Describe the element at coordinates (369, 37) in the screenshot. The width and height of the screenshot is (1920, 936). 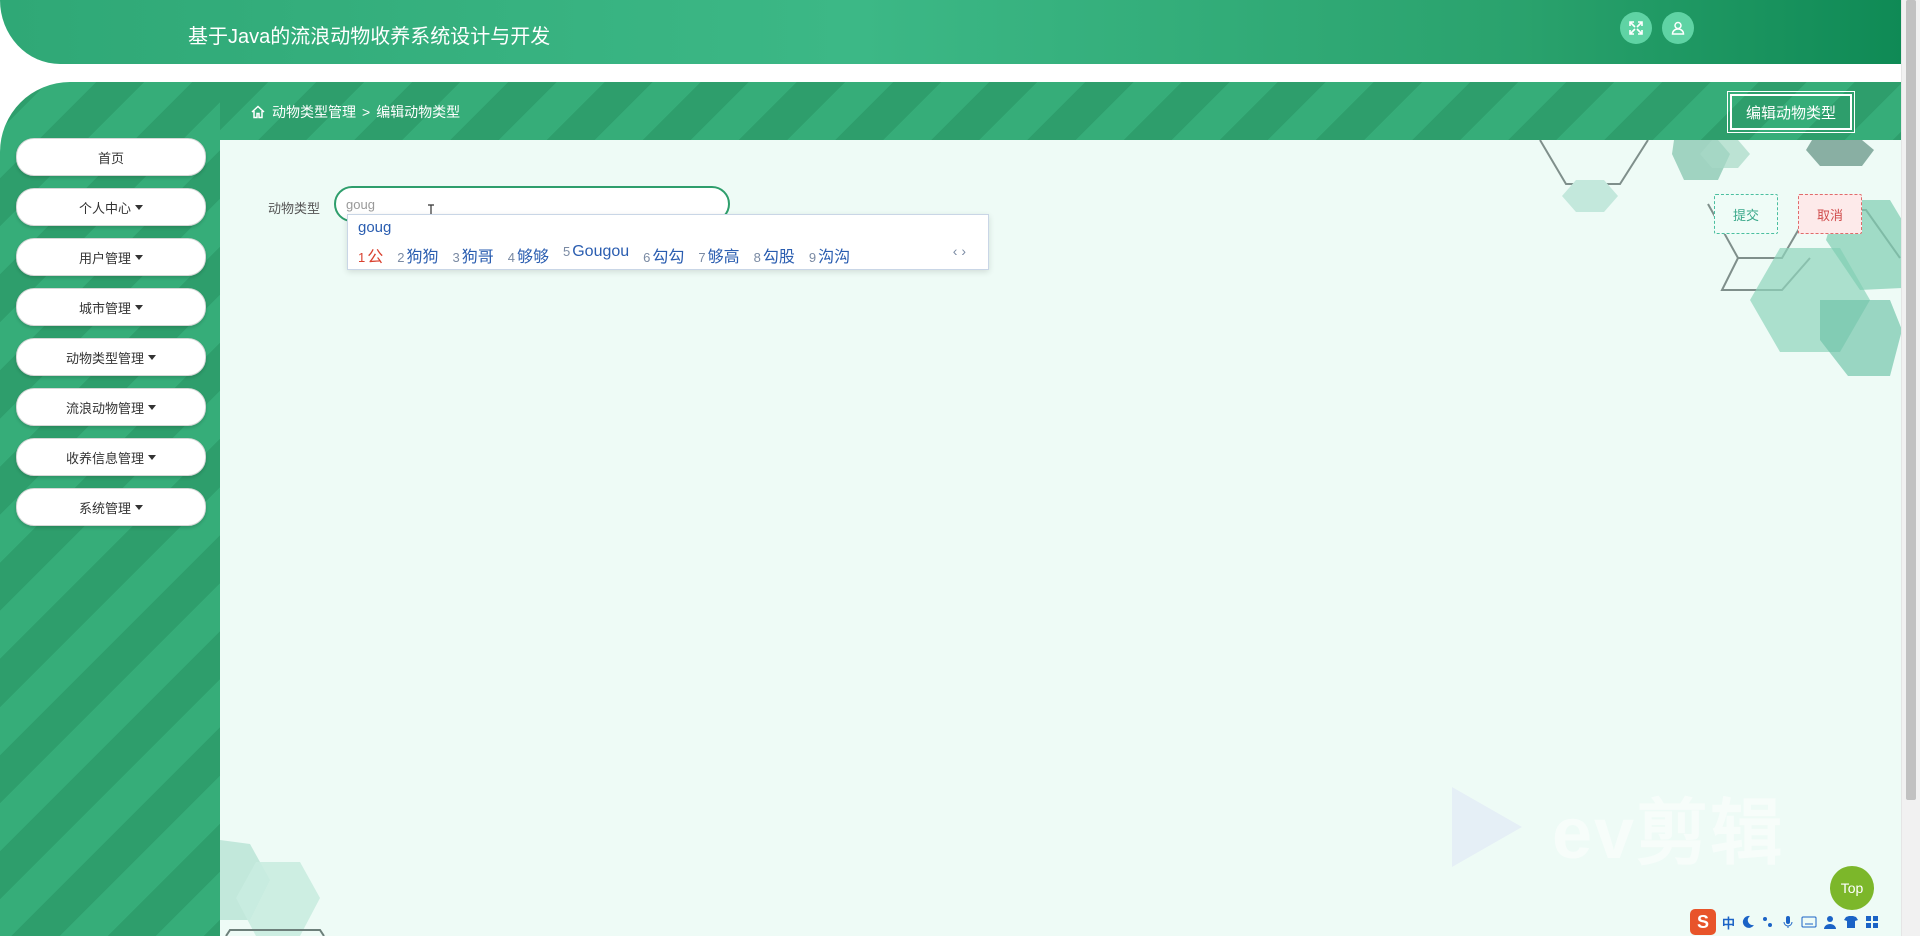
I see `app-title: 基于Java的流浪动物收养系统设计与开发` at that location.